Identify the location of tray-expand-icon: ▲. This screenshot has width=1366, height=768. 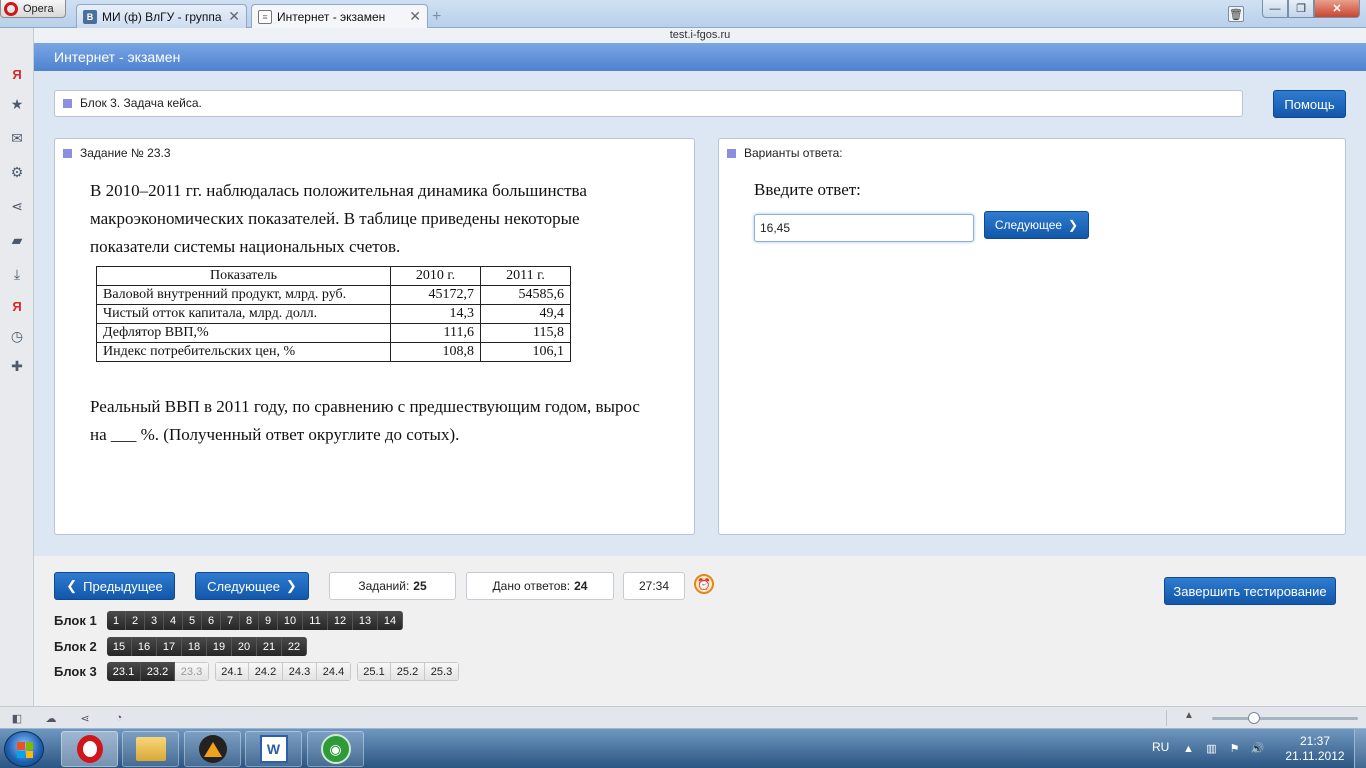
(1188, 748).